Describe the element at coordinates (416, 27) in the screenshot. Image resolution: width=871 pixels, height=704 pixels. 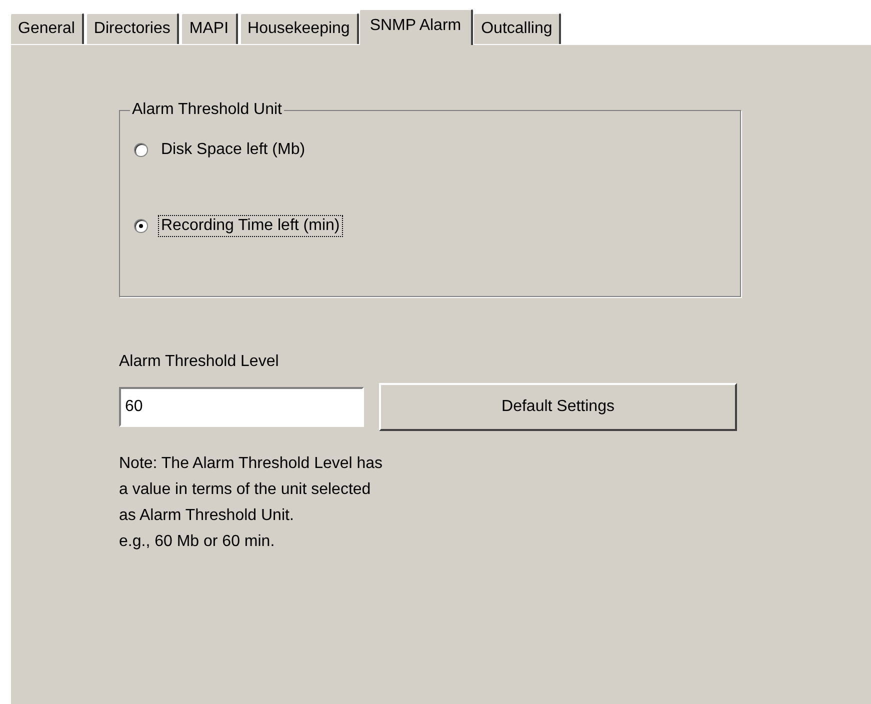
I see `tab: SNMP Alarm` at that location.